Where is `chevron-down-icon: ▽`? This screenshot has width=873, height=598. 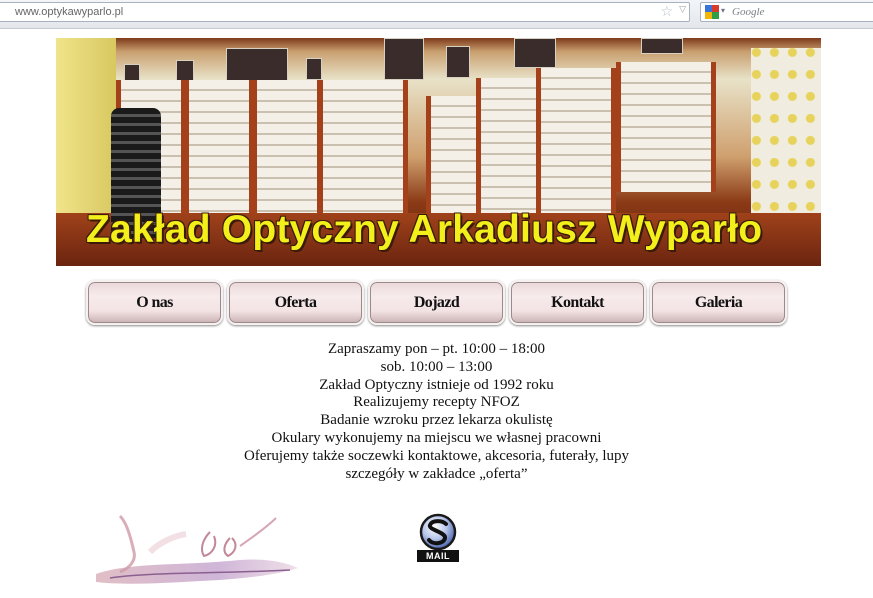 chevron-down-icon: ▽ is located at coordinates (682, 10).